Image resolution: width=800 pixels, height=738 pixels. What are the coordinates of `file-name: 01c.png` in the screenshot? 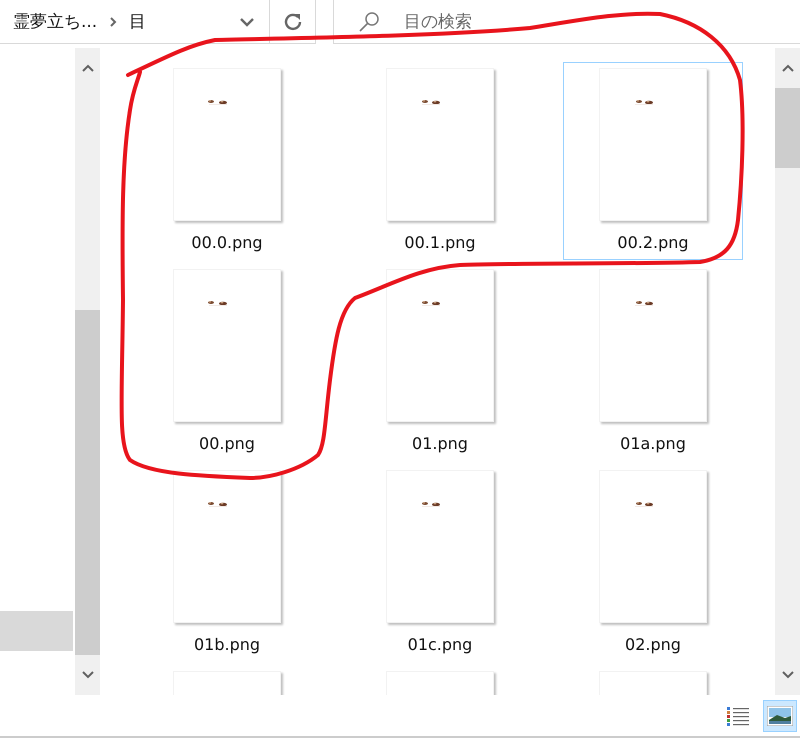 It's located at (440, 644).